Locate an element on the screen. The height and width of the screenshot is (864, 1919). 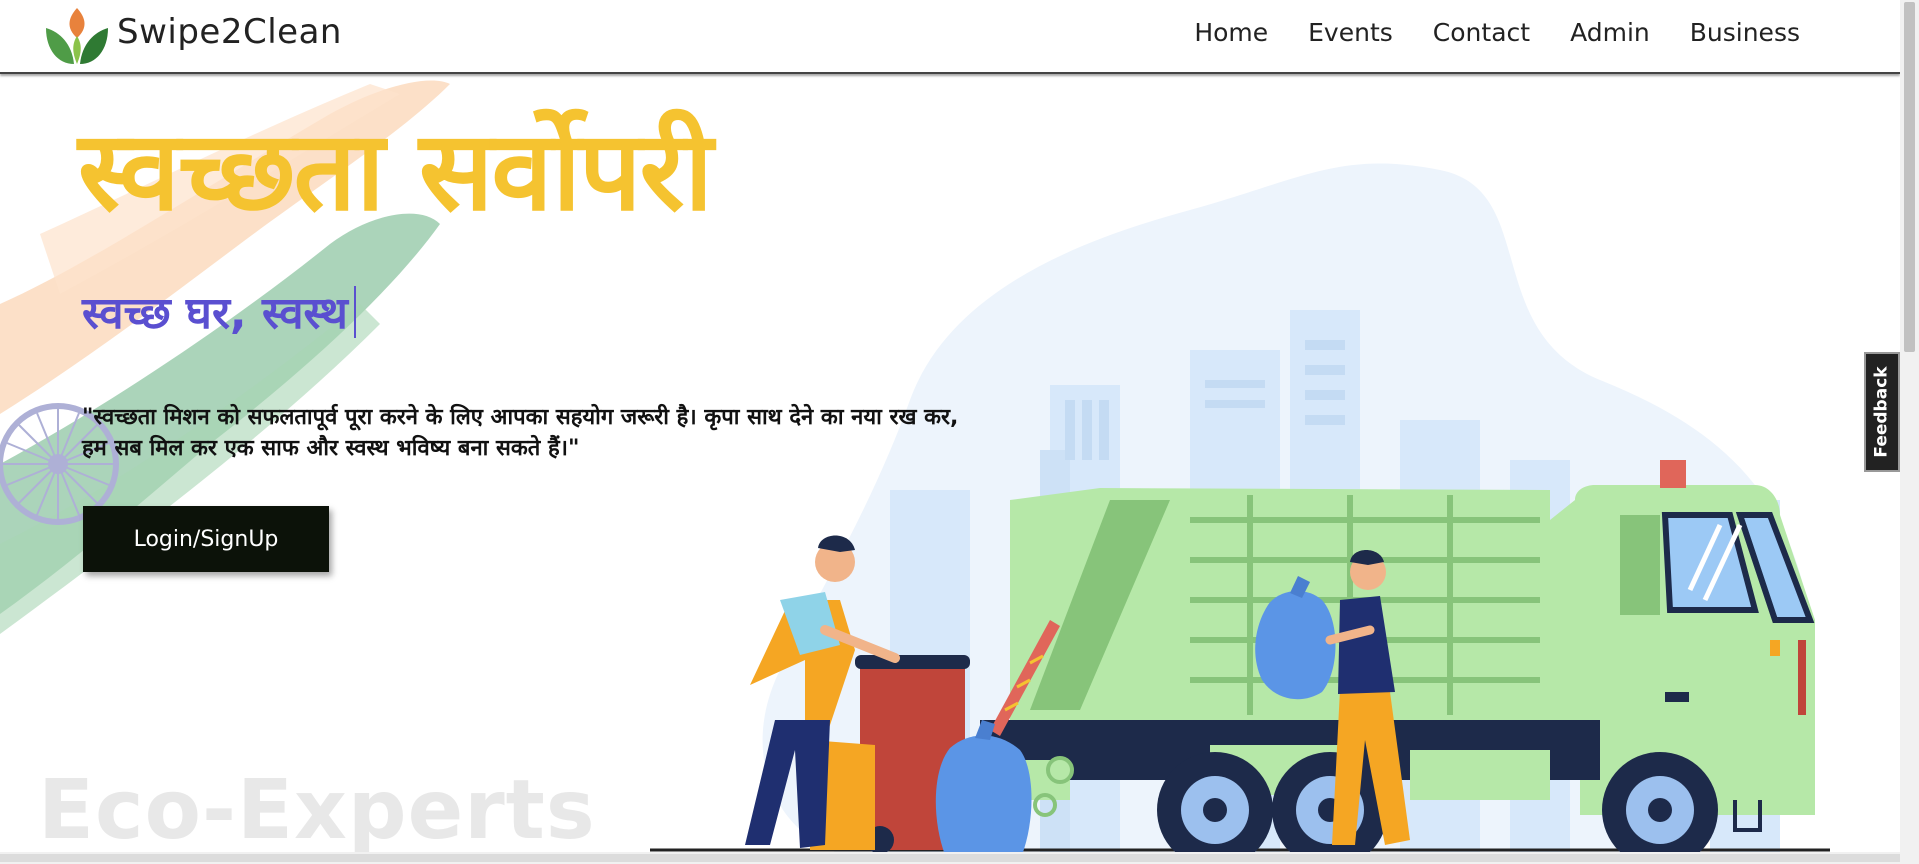
main-nav: Home Events Contact Admin Business is located at coordinates (1497, 32).